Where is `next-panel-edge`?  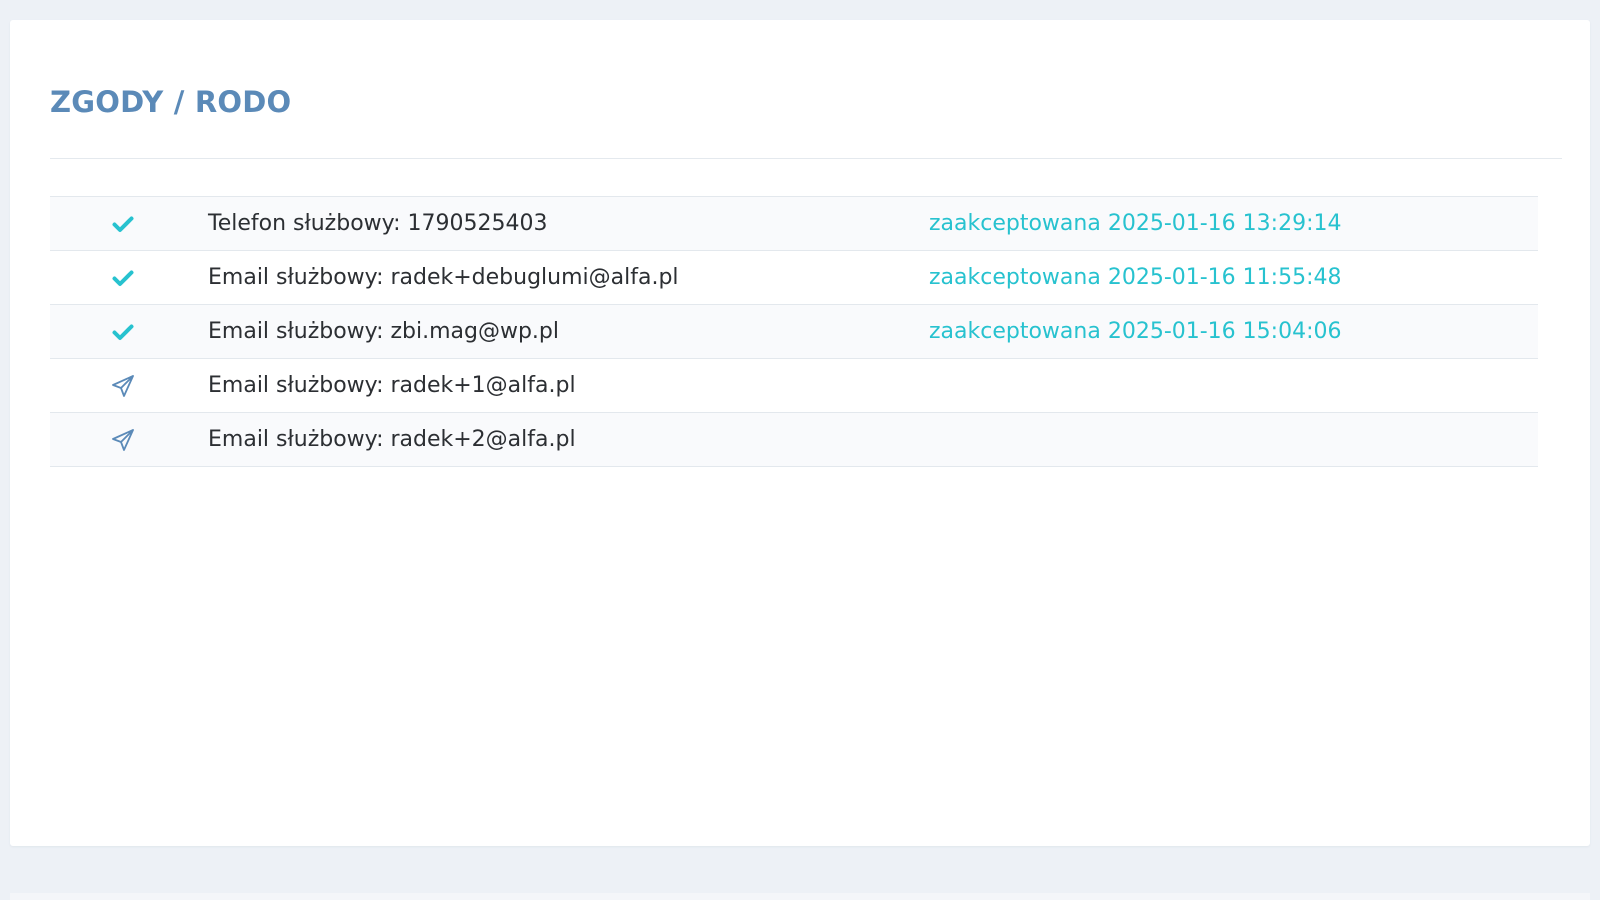
next-panel-edge is located at coordinates (800, 896).